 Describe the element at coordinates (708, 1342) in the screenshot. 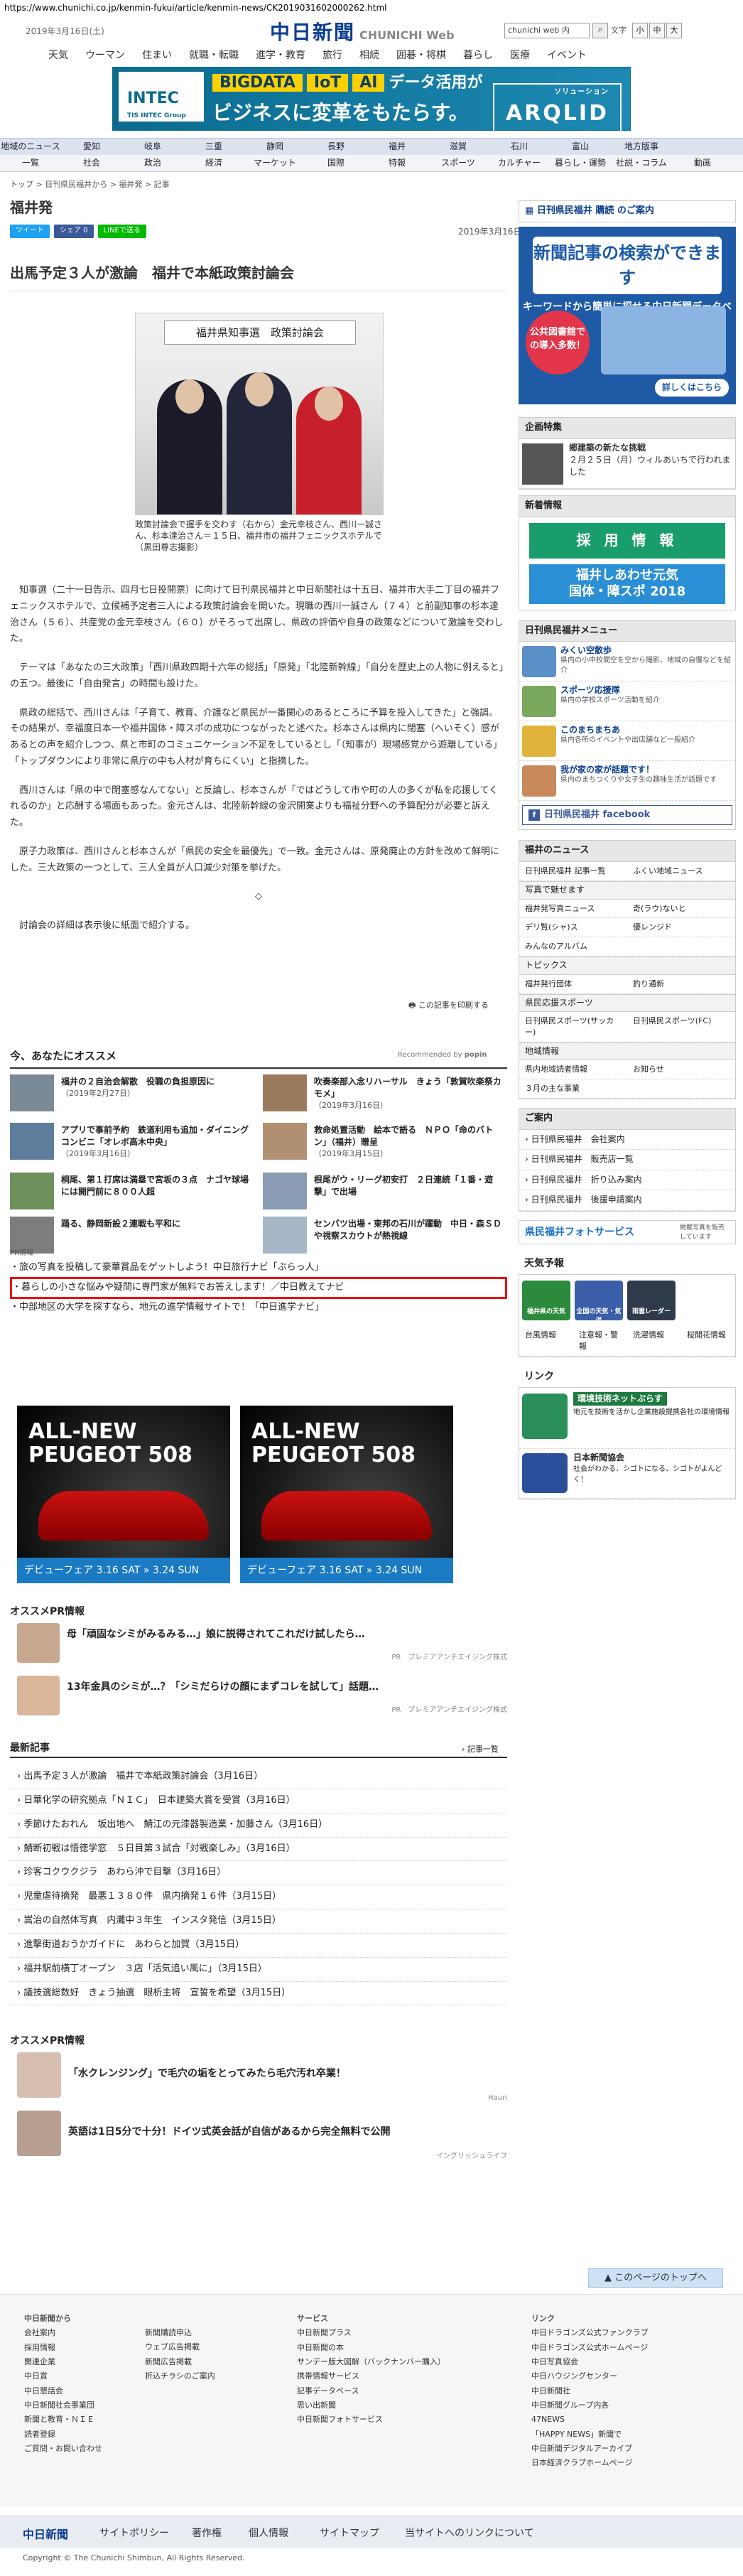

I see `weather-link: 桜開花情報` at that location.